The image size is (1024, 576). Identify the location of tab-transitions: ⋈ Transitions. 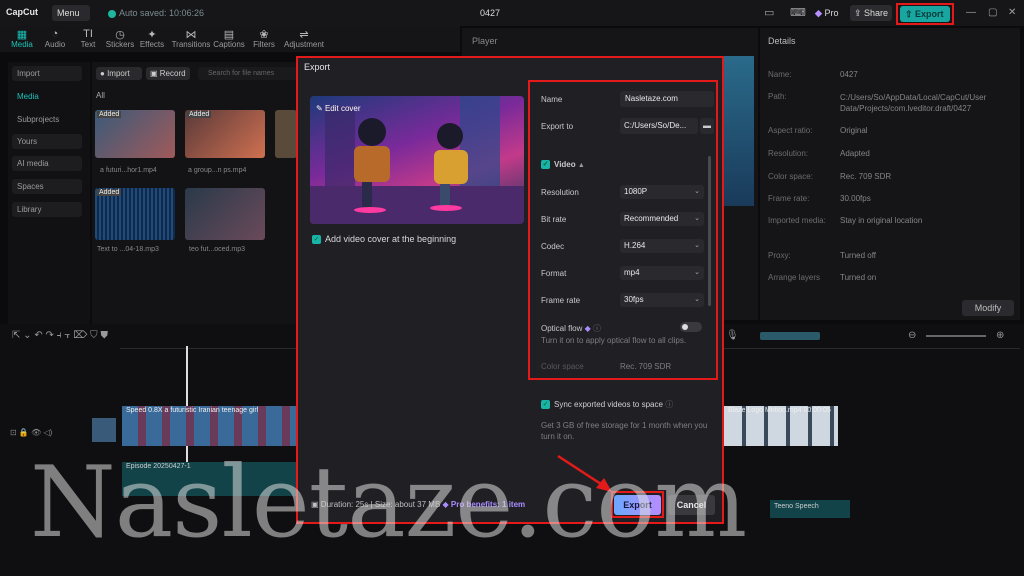
(191, 38).